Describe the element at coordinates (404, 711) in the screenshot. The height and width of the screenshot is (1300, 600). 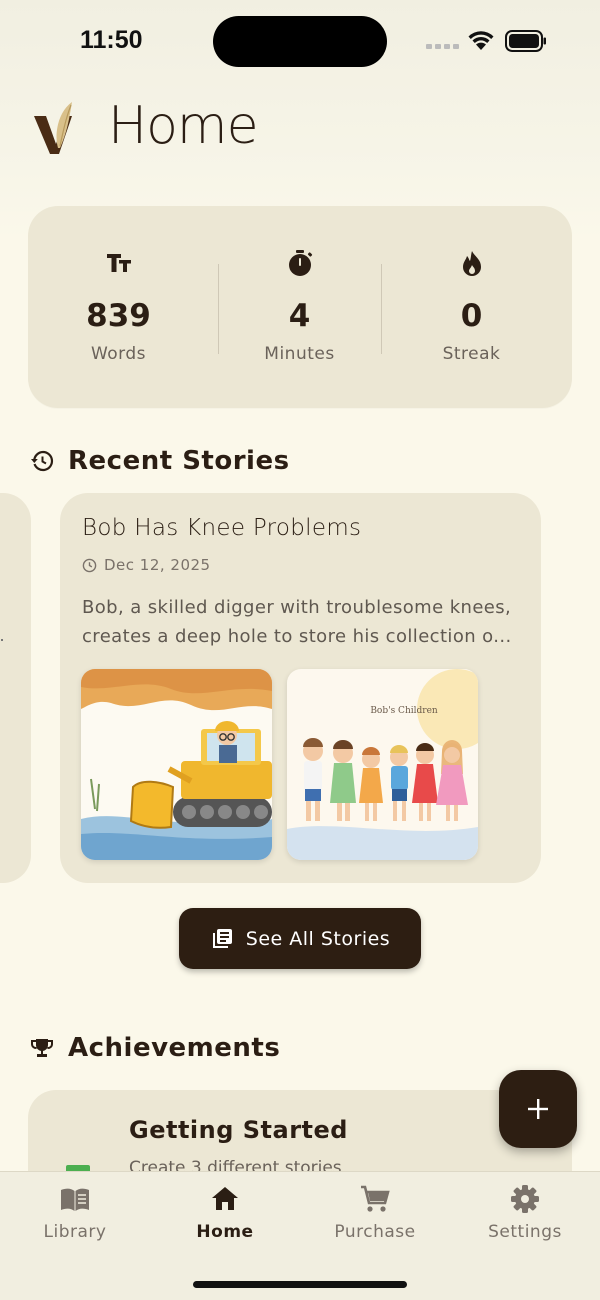
I see `thumbnail-caption: Bob's Children` at that location.